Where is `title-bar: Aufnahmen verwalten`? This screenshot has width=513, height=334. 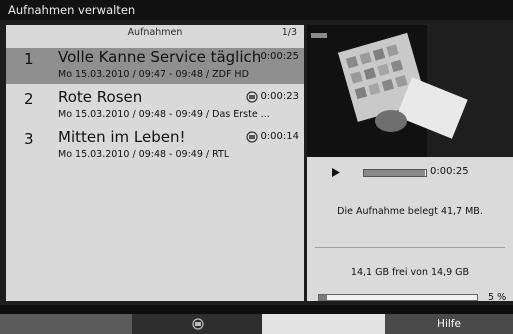 title-bar: Aufnahmen verwalten is located at coordinates (256, 10).